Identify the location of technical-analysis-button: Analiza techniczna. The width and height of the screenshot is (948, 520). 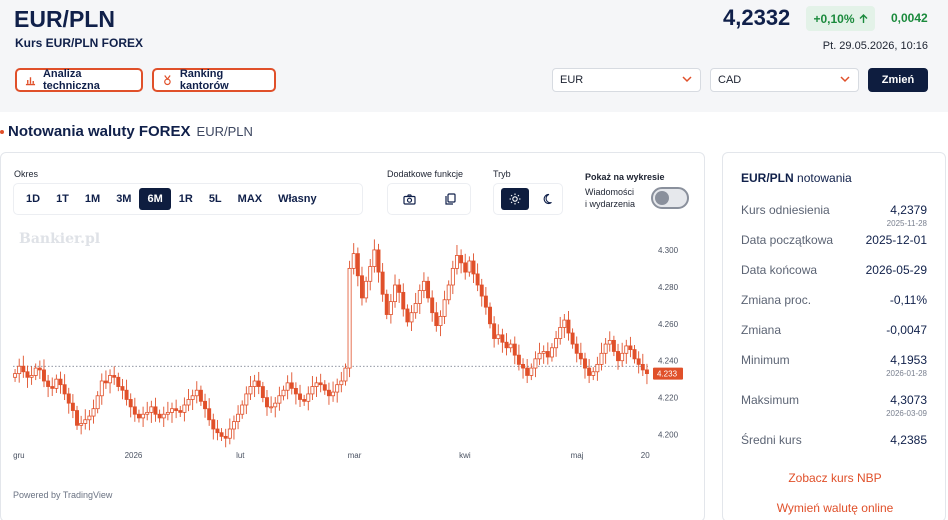
(79, 80).